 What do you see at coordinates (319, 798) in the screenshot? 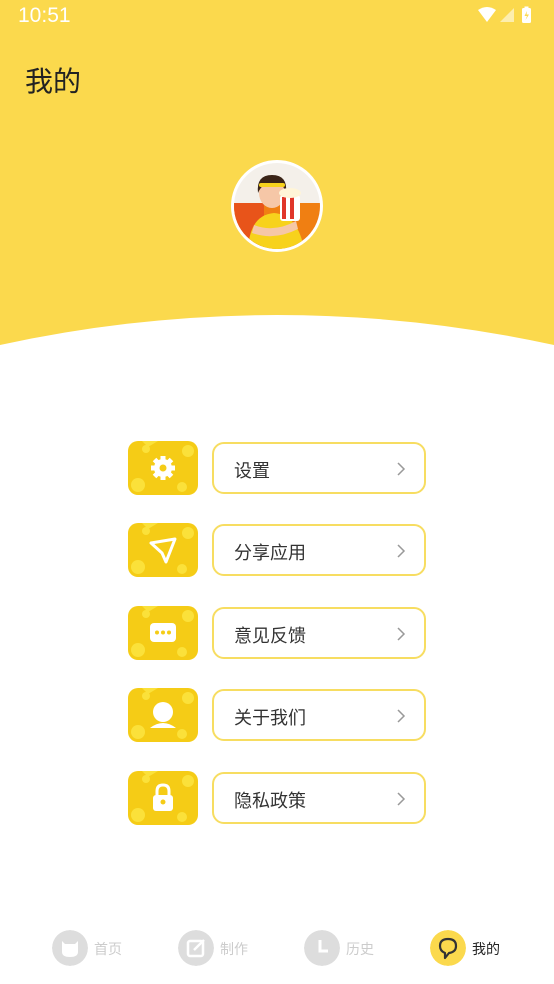
I see `privacy-policy-card: 隐私政策` at bounding box center [319, 798].